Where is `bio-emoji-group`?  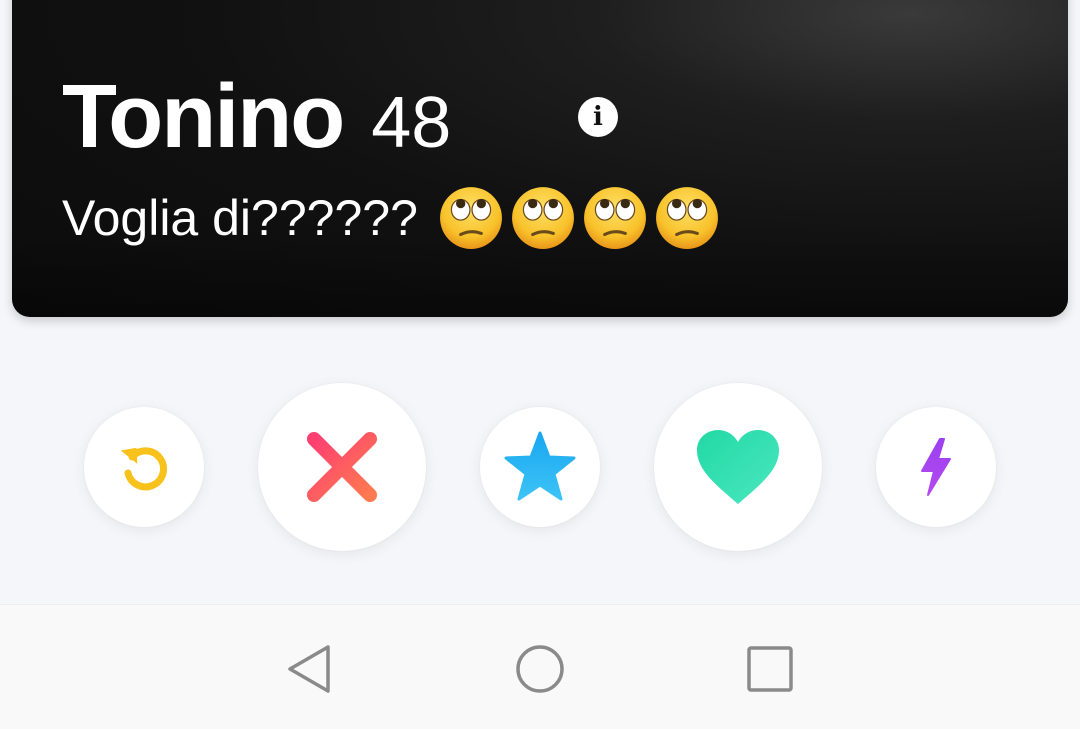 bio-emoji-group is located at coordinates (579, 218).